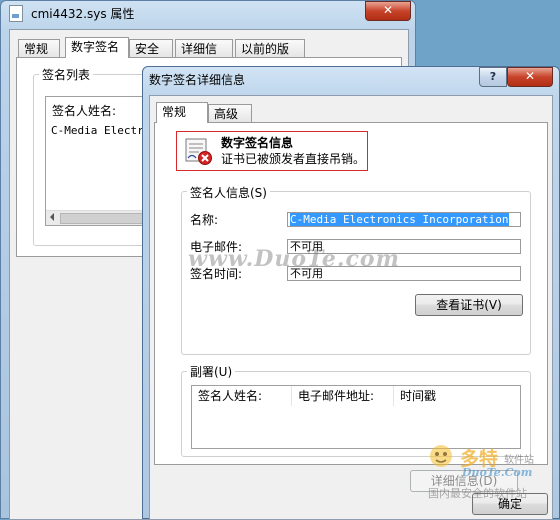 The image size is (560, 520). What do you see at coordinates (493, 77) in the screenshot?
I see `help-button: ?` at bounding box center [493, 77].